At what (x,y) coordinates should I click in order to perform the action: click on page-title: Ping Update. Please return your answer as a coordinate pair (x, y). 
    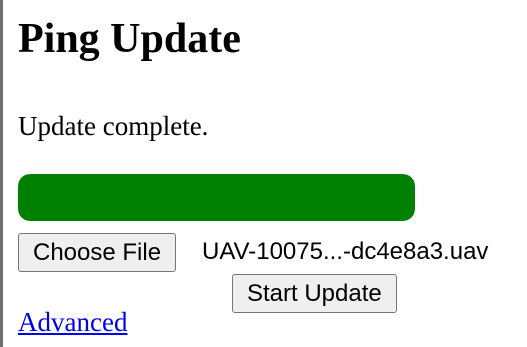
    Looking at the image, I should click on (129, 39).